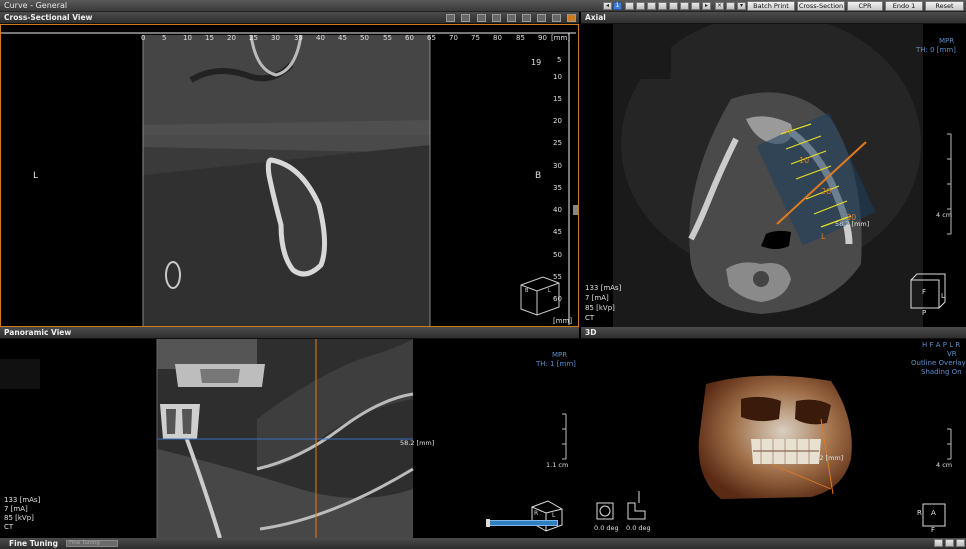  Describe the element at coordinates (209, 38) in the screenshot. I see `ruler-top-15: 15` at that location.